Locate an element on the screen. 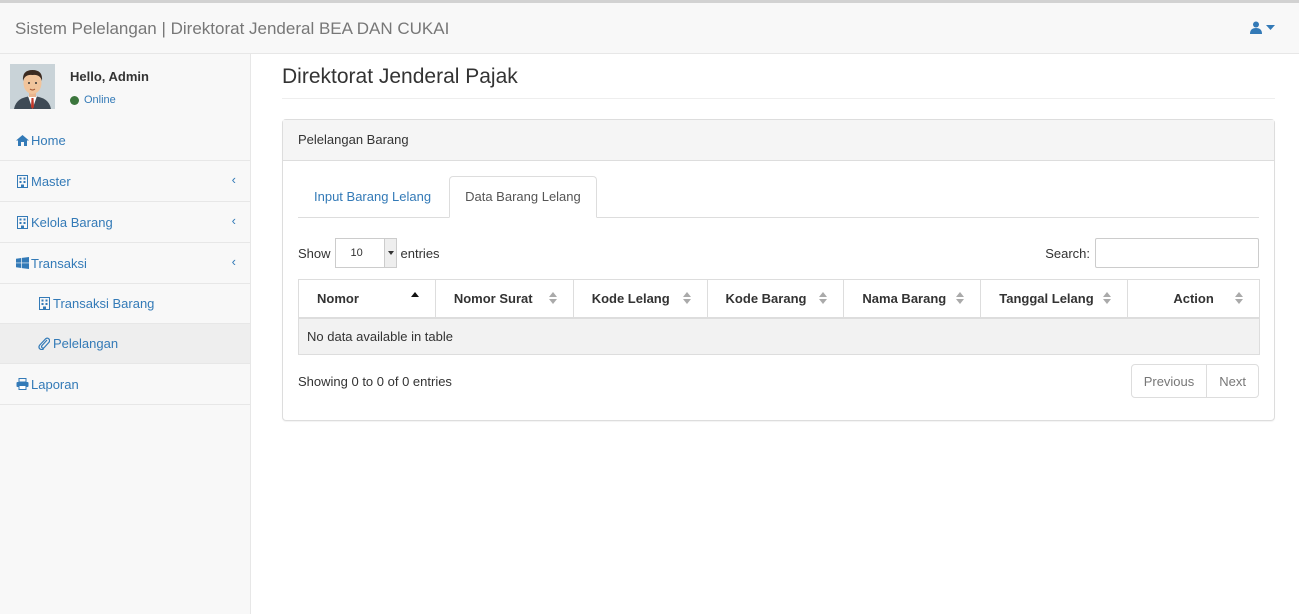  tab-bar: Input Barang Lelang Data Barang Lelang is located at coordinates (778, 197).